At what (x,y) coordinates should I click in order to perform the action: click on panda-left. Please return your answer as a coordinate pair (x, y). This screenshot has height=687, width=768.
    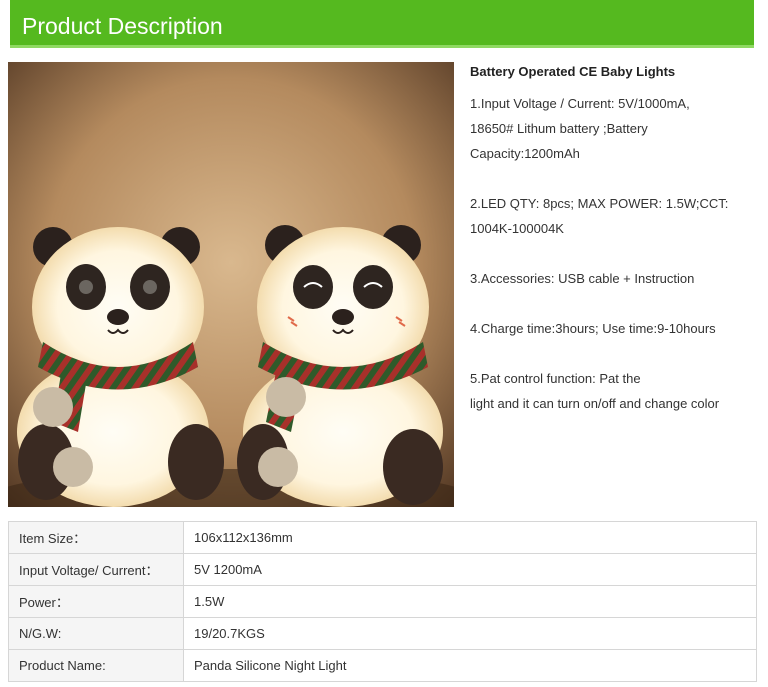
    Looking at the image, I should click on (120, 367).